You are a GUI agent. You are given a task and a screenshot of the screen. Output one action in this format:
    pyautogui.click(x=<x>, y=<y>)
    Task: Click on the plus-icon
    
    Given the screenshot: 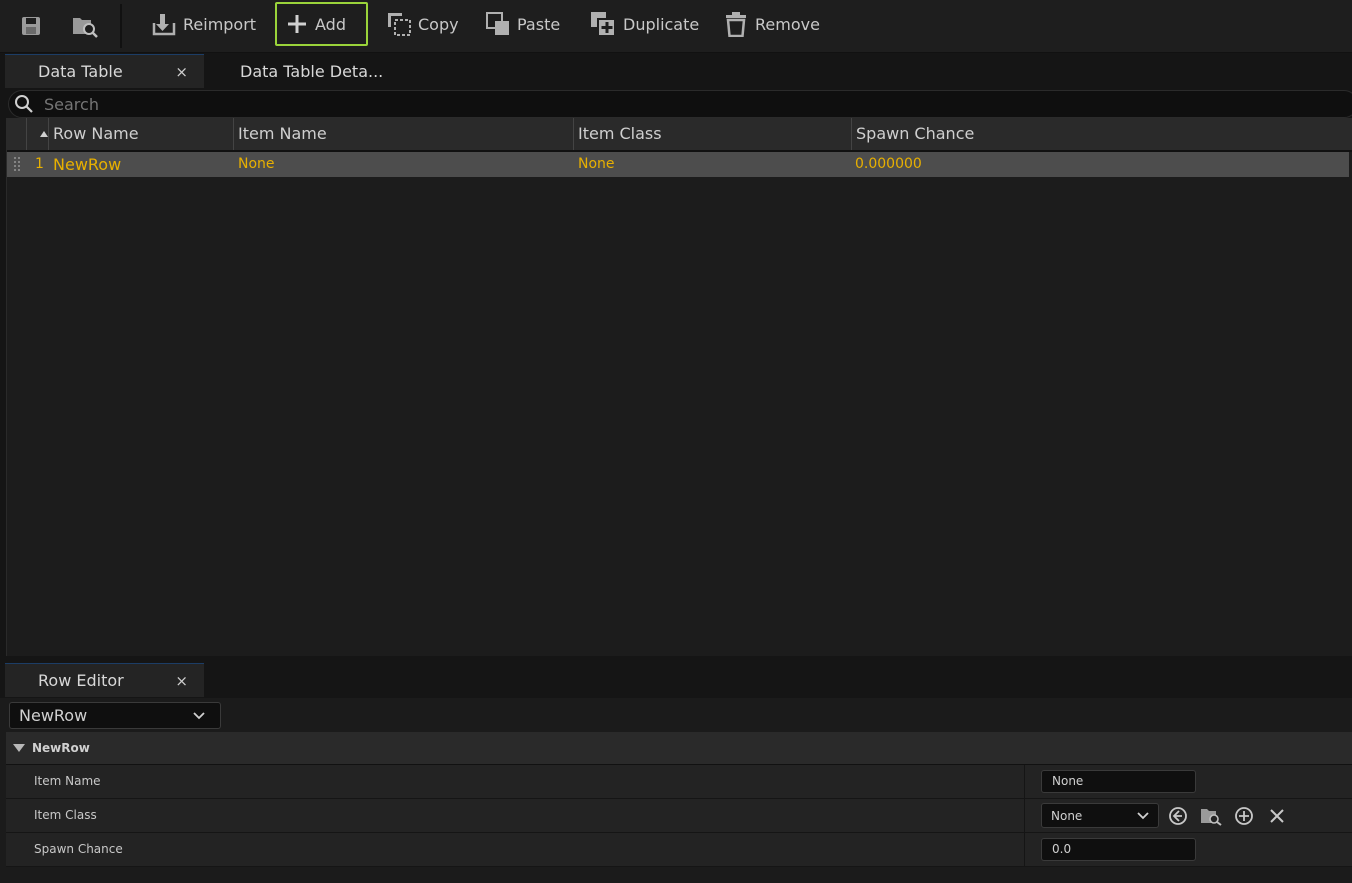 What is the action you would take?
    pyautogui.click(x=297, y=24)
    